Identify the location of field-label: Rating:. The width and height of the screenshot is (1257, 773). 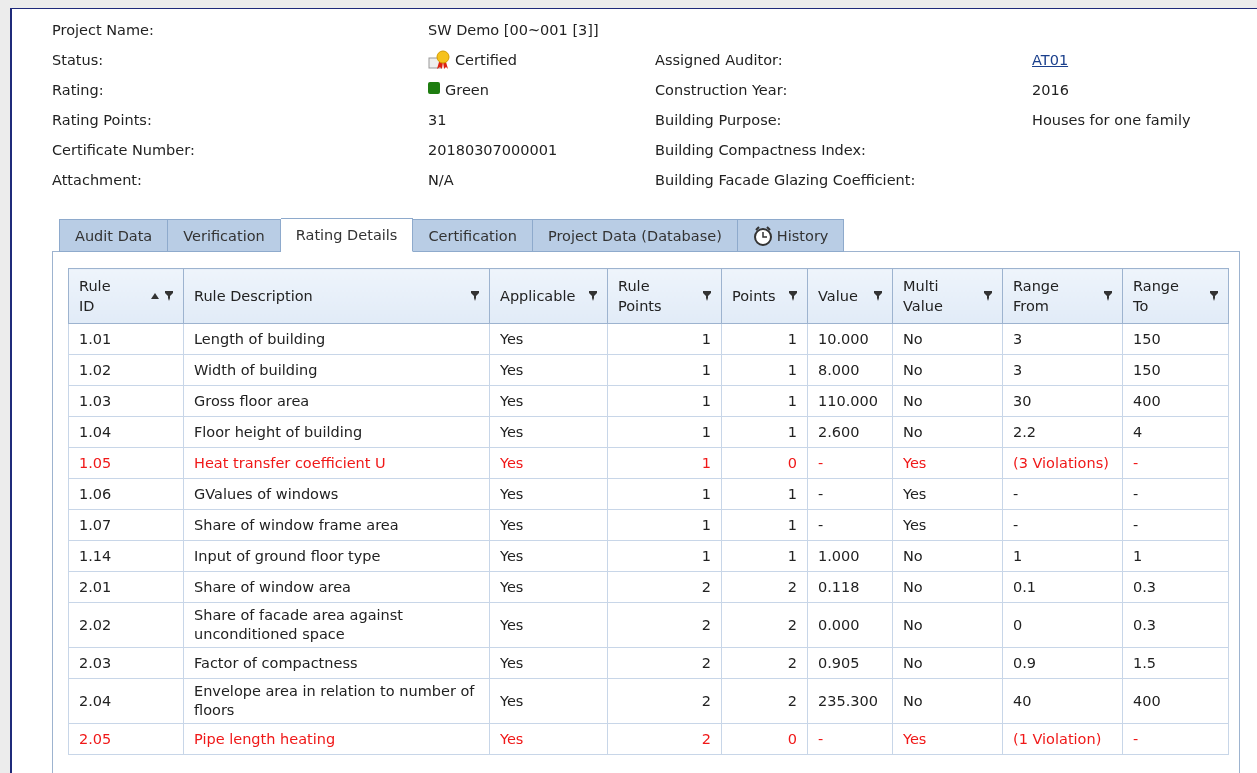
(78, 90).